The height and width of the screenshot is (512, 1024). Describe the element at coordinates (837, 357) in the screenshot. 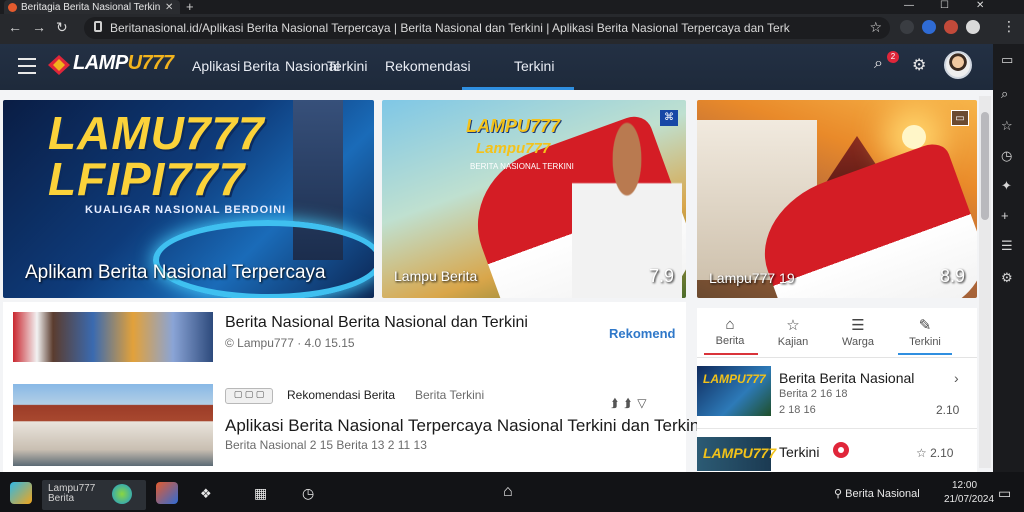

I see `panel-divider` at that location.